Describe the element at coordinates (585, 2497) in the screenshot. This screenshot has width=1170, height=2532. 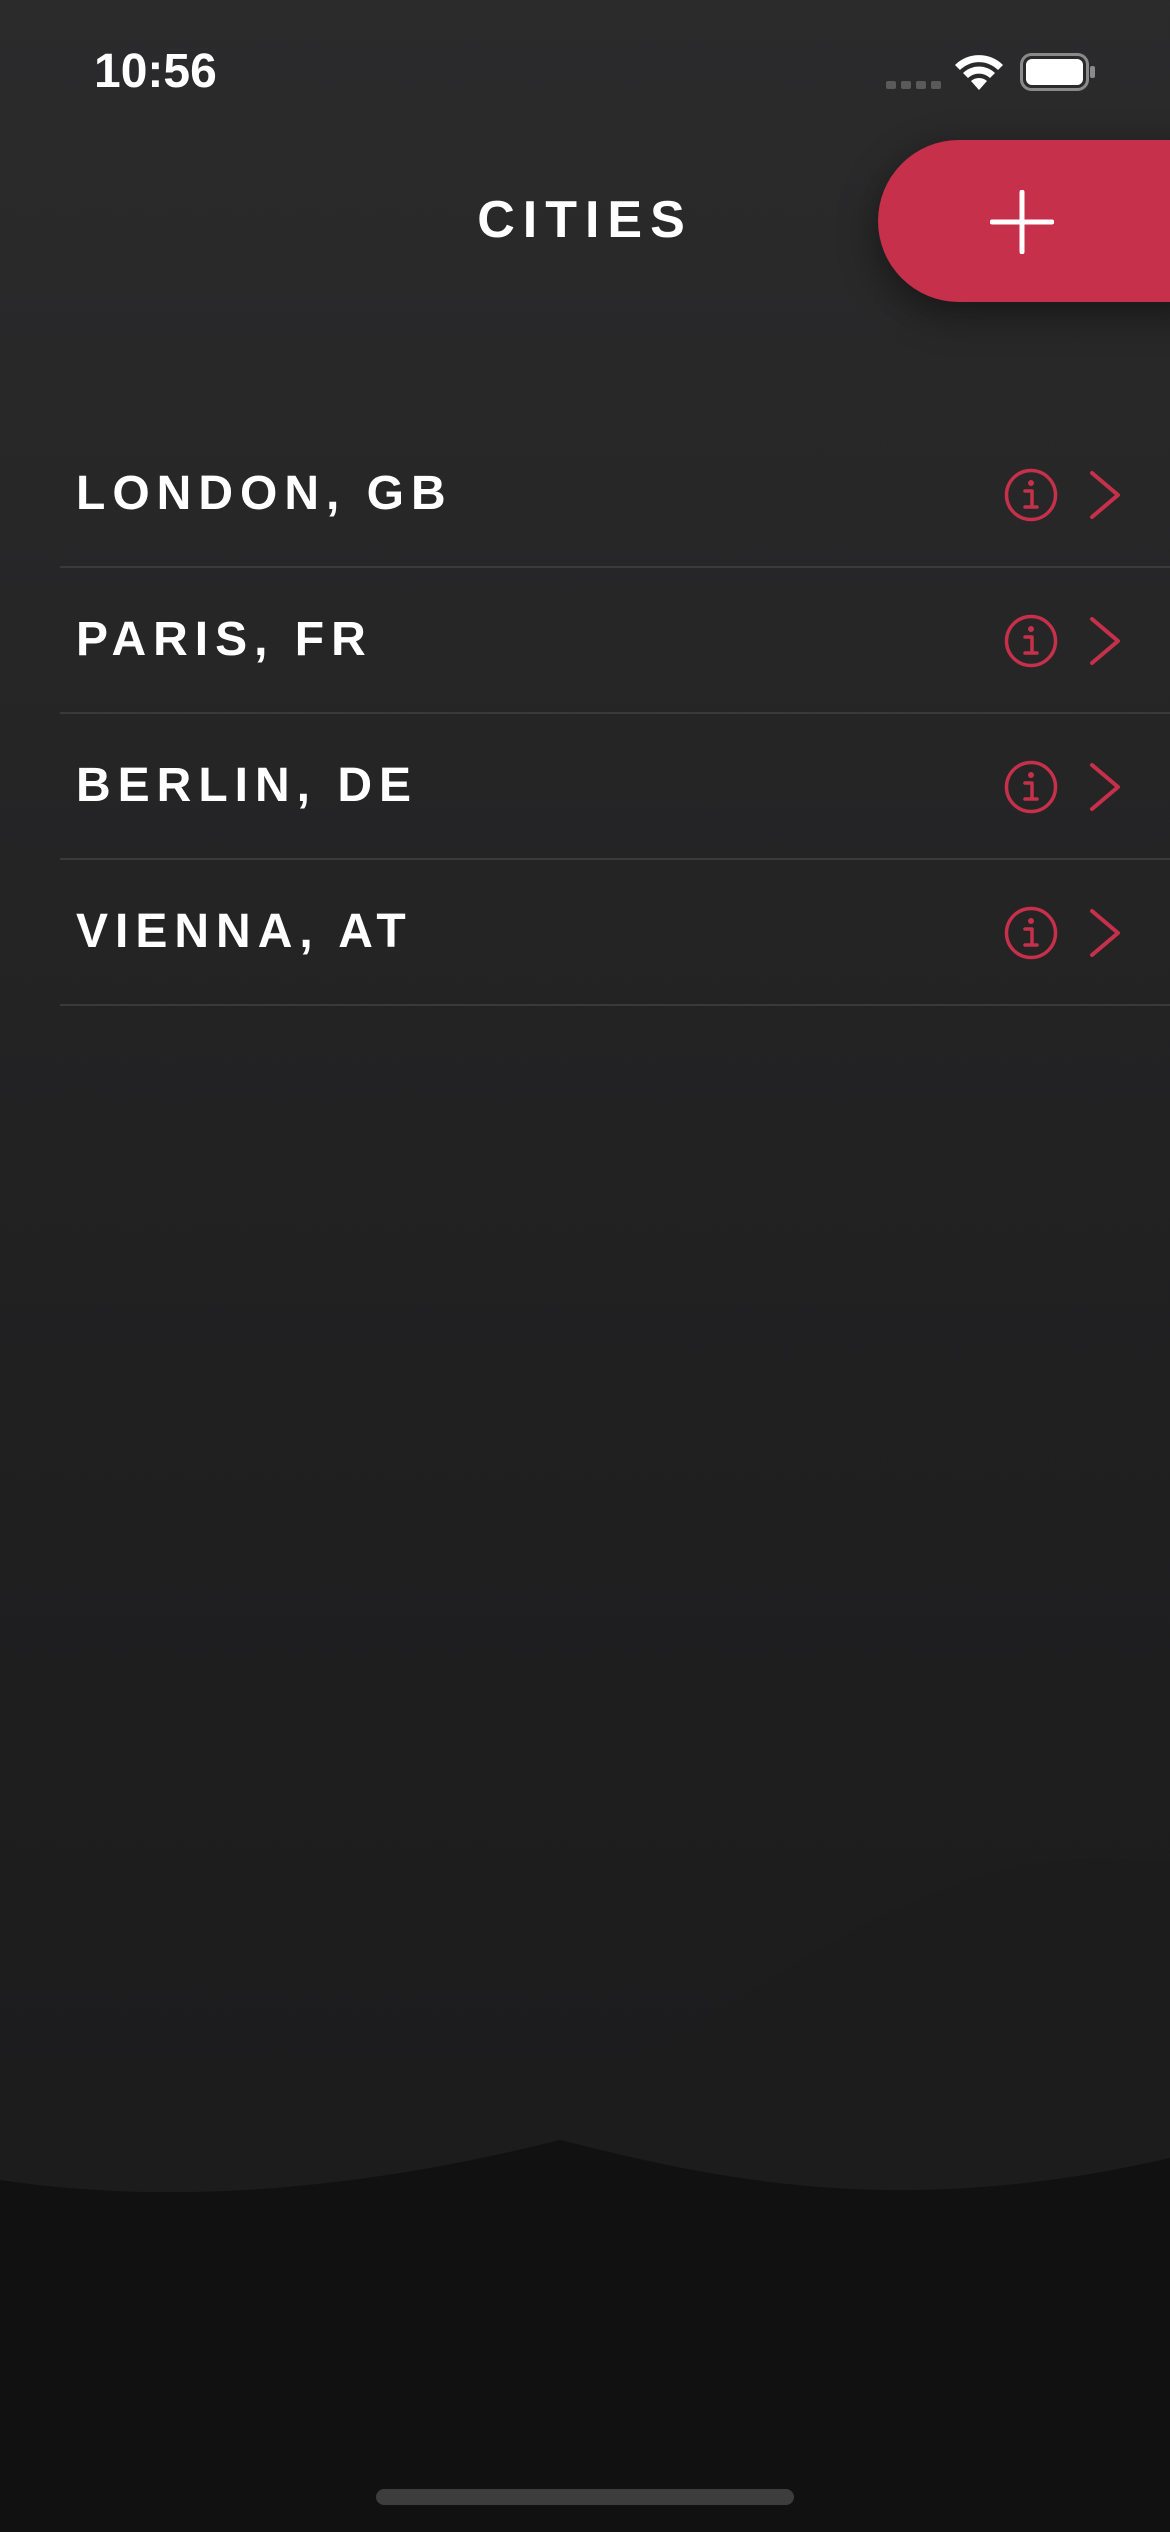
I see `home-indicator` at that location.